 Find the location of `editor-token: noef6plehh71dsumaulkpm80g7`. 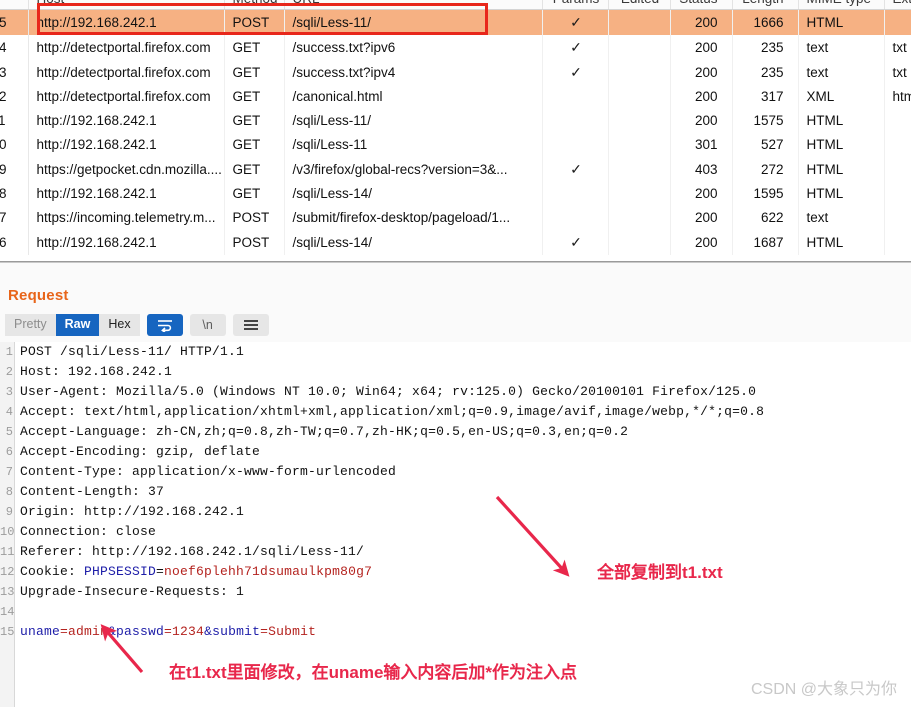

editor-token: noef6plehh71dsumaulkpm80g7 is located at coordinates (268, 571).